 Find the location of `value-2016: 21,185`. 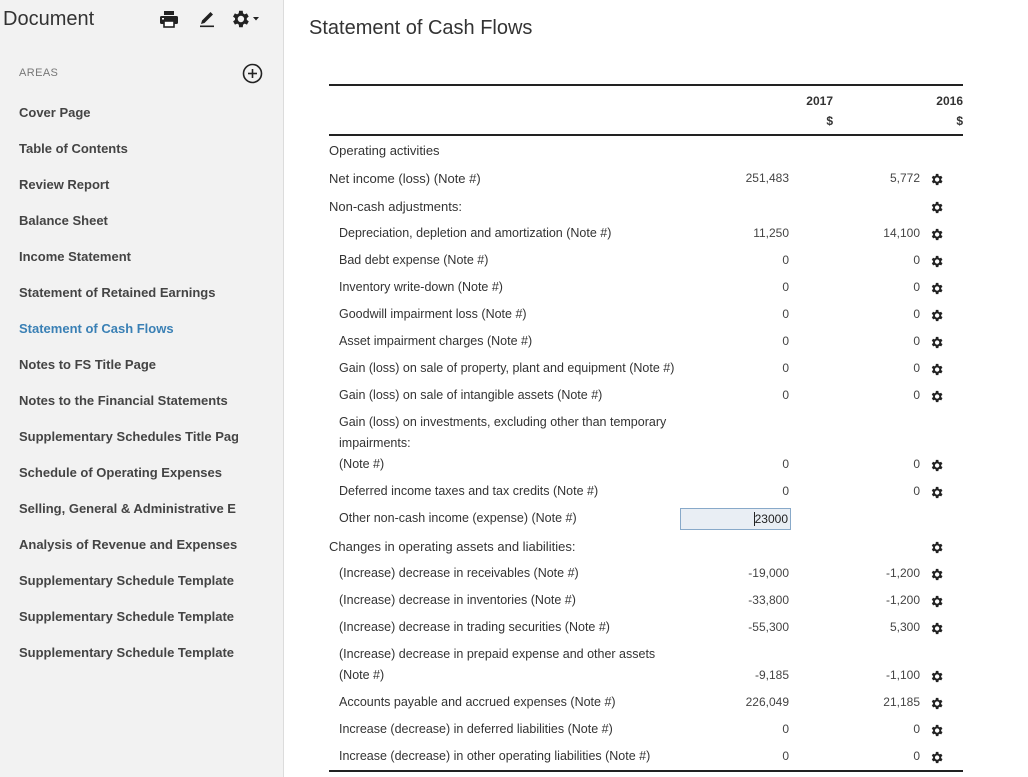

value-2016: 21,185 is located at coordinates (901, 702).